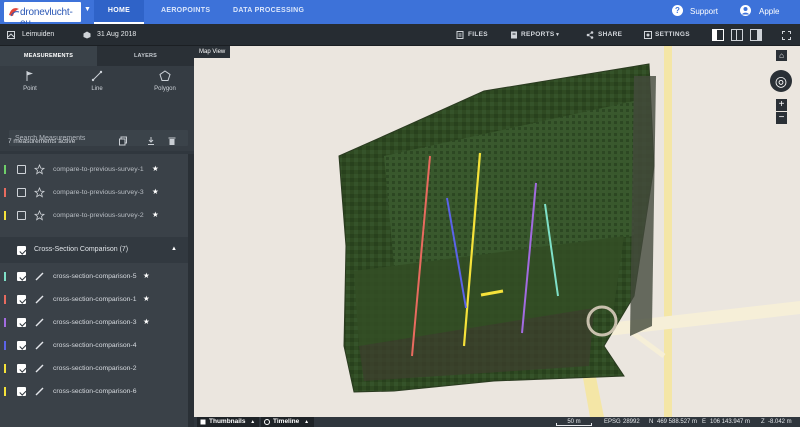 The width and height of the screenshot is (800, 427). Describe the element at coordinates (123, 141) in the screenshot. I see `copy-icon` at that location.